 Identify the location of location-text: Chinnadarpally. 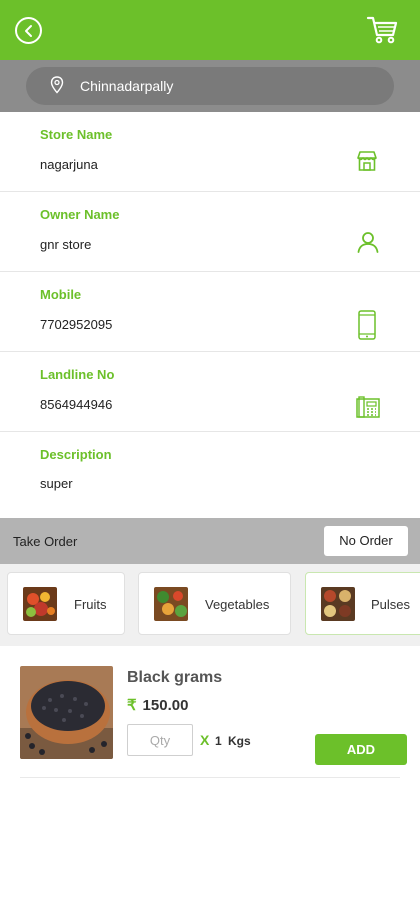
(127, 86).